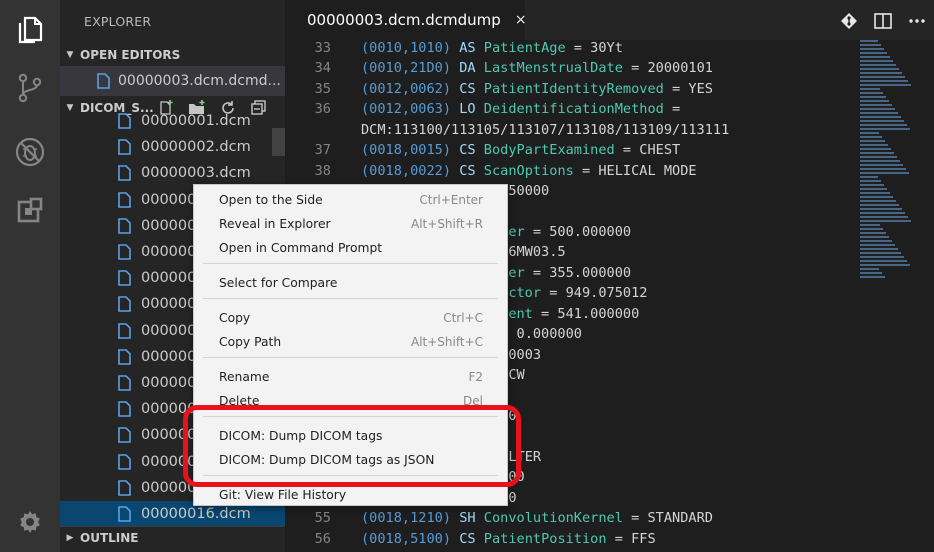 The height and width of the screenshot is (552, 934). Describe the element at coordinates (350, 318) in the screenshot. I see `menu-item: Copy Ctrl+C` at that location.